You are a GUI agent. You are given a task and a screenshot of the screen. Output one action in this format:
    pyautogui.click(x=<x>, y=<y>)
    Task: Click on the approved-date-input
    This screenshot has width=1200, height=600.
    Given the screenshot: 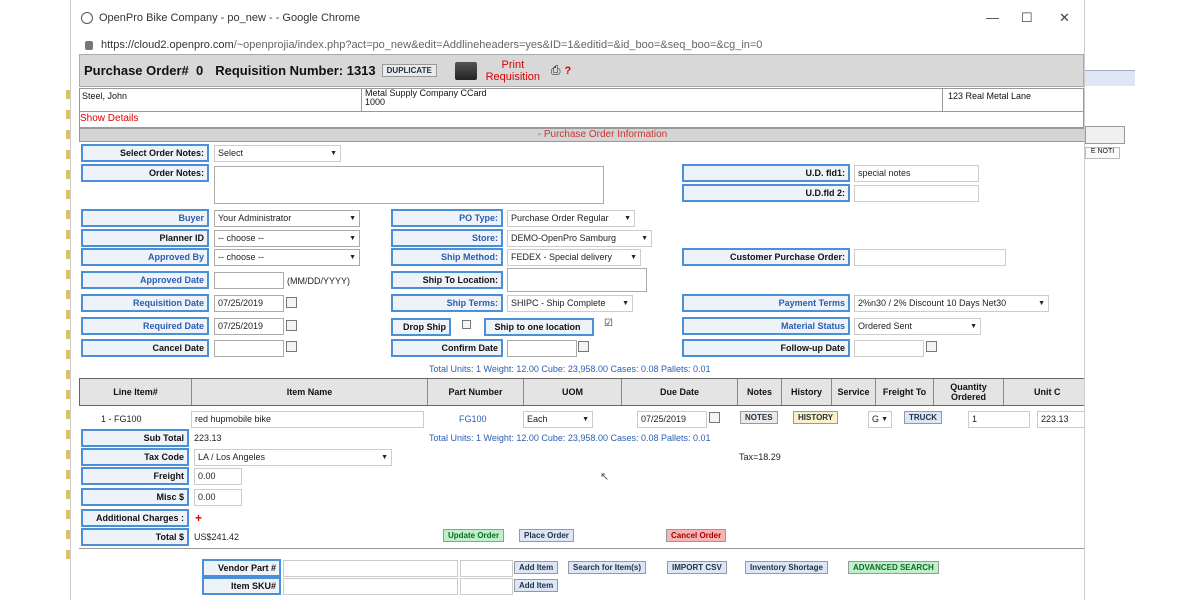 What is the action you would take?
    pyautogui.click(x=249, y=280)
    